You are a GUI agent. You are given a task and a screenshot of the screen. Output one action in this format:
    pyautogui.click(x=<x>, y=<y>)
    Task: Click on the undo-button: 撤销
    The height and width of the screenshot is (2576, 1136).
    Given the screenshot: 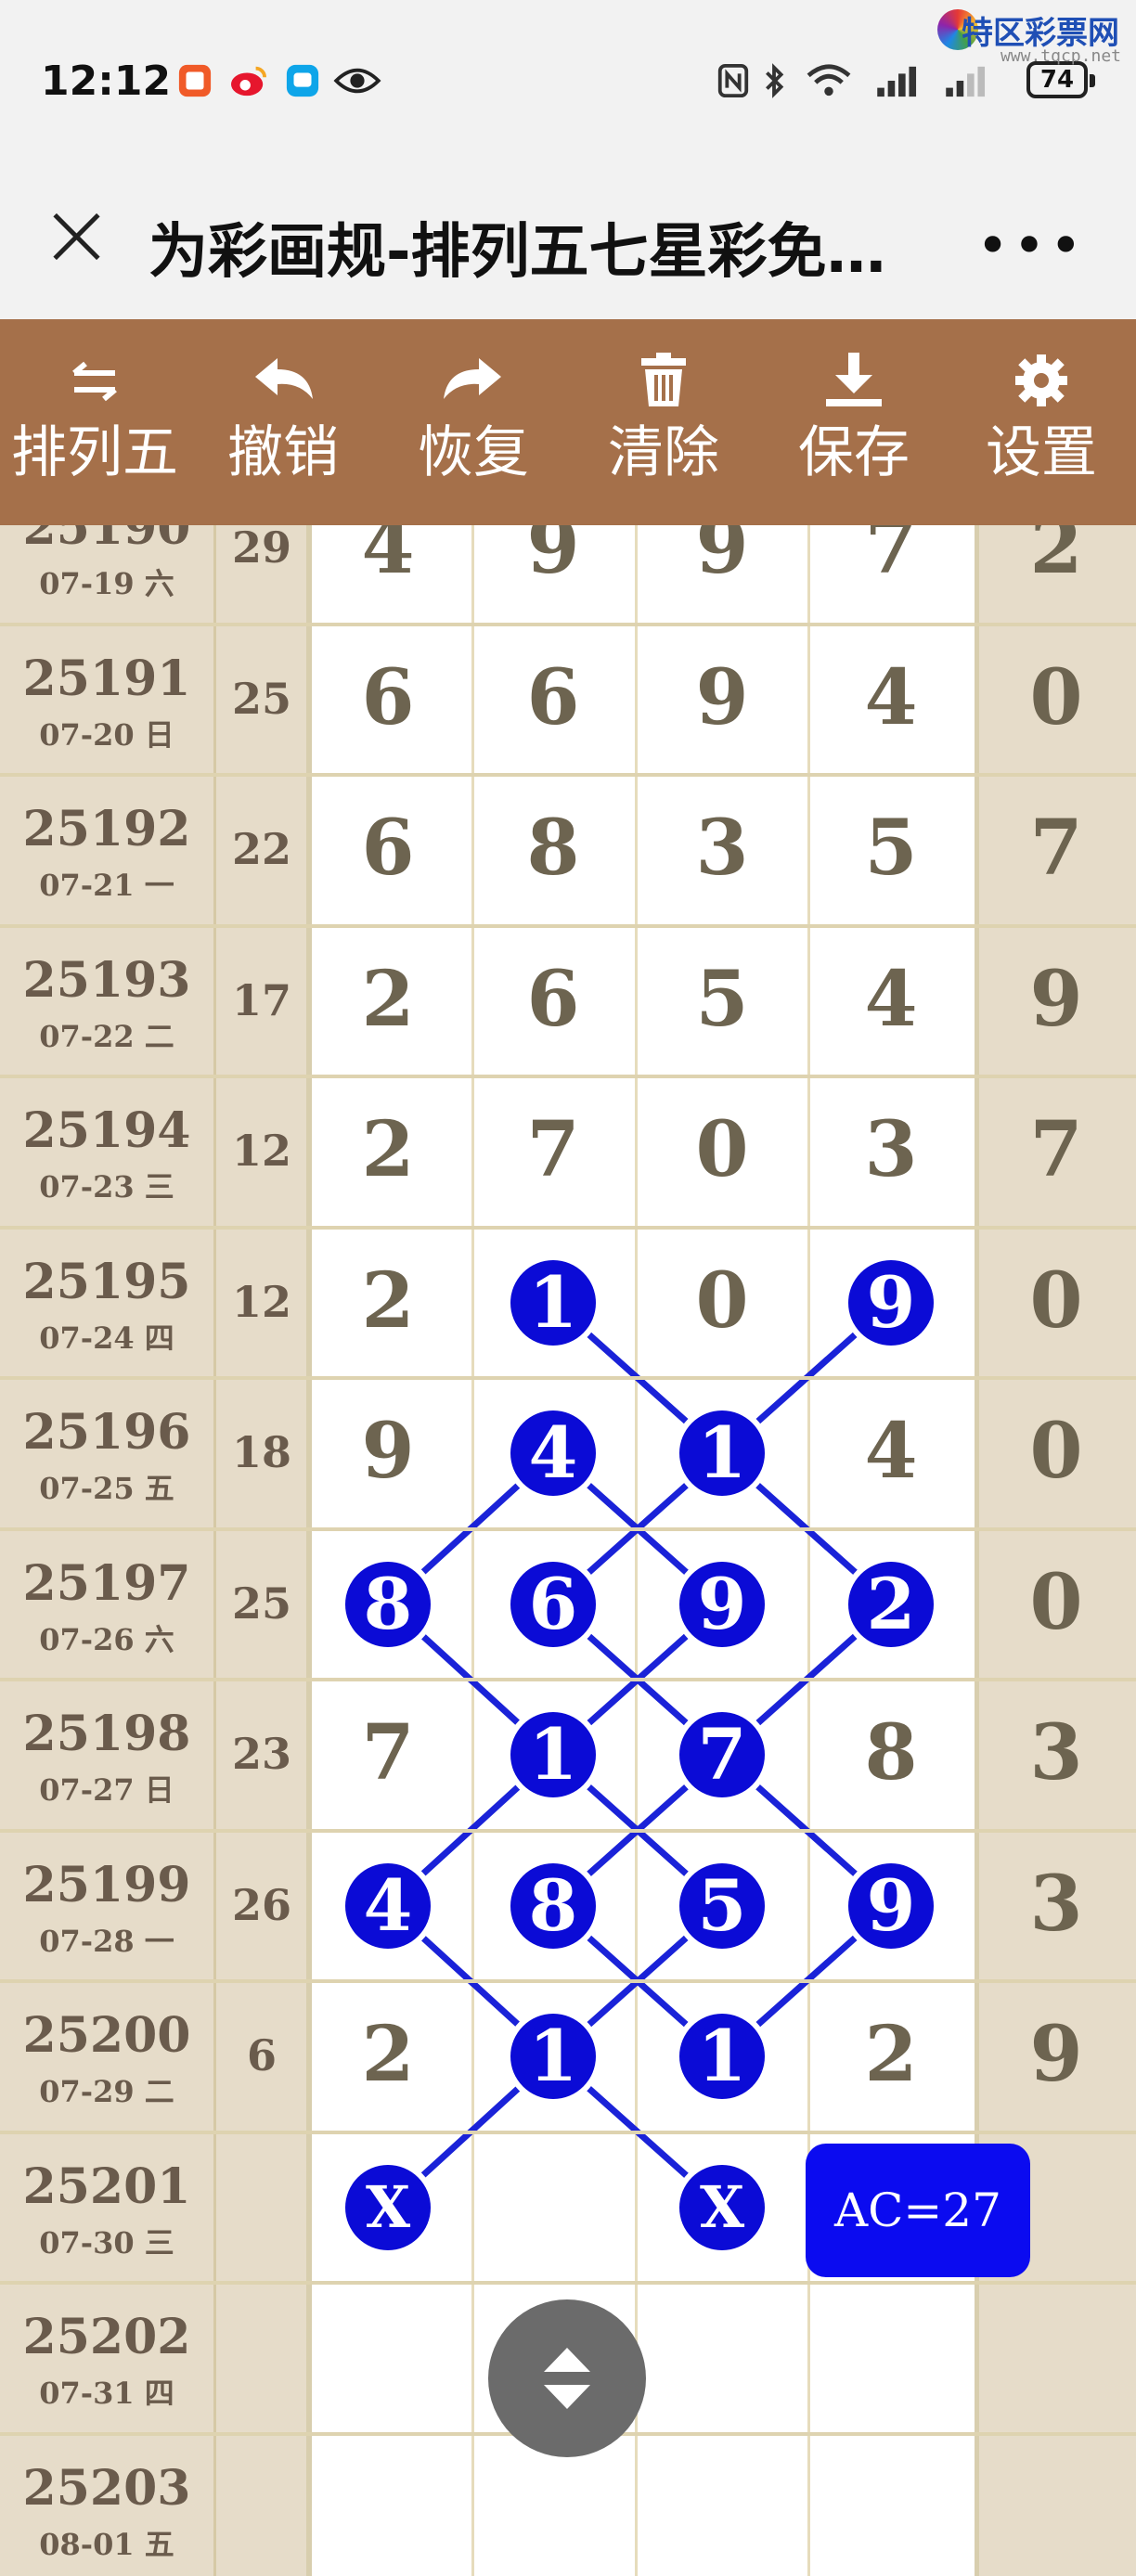 What is the action you would take?
    pyautogui.click(x=283, y=422)
    